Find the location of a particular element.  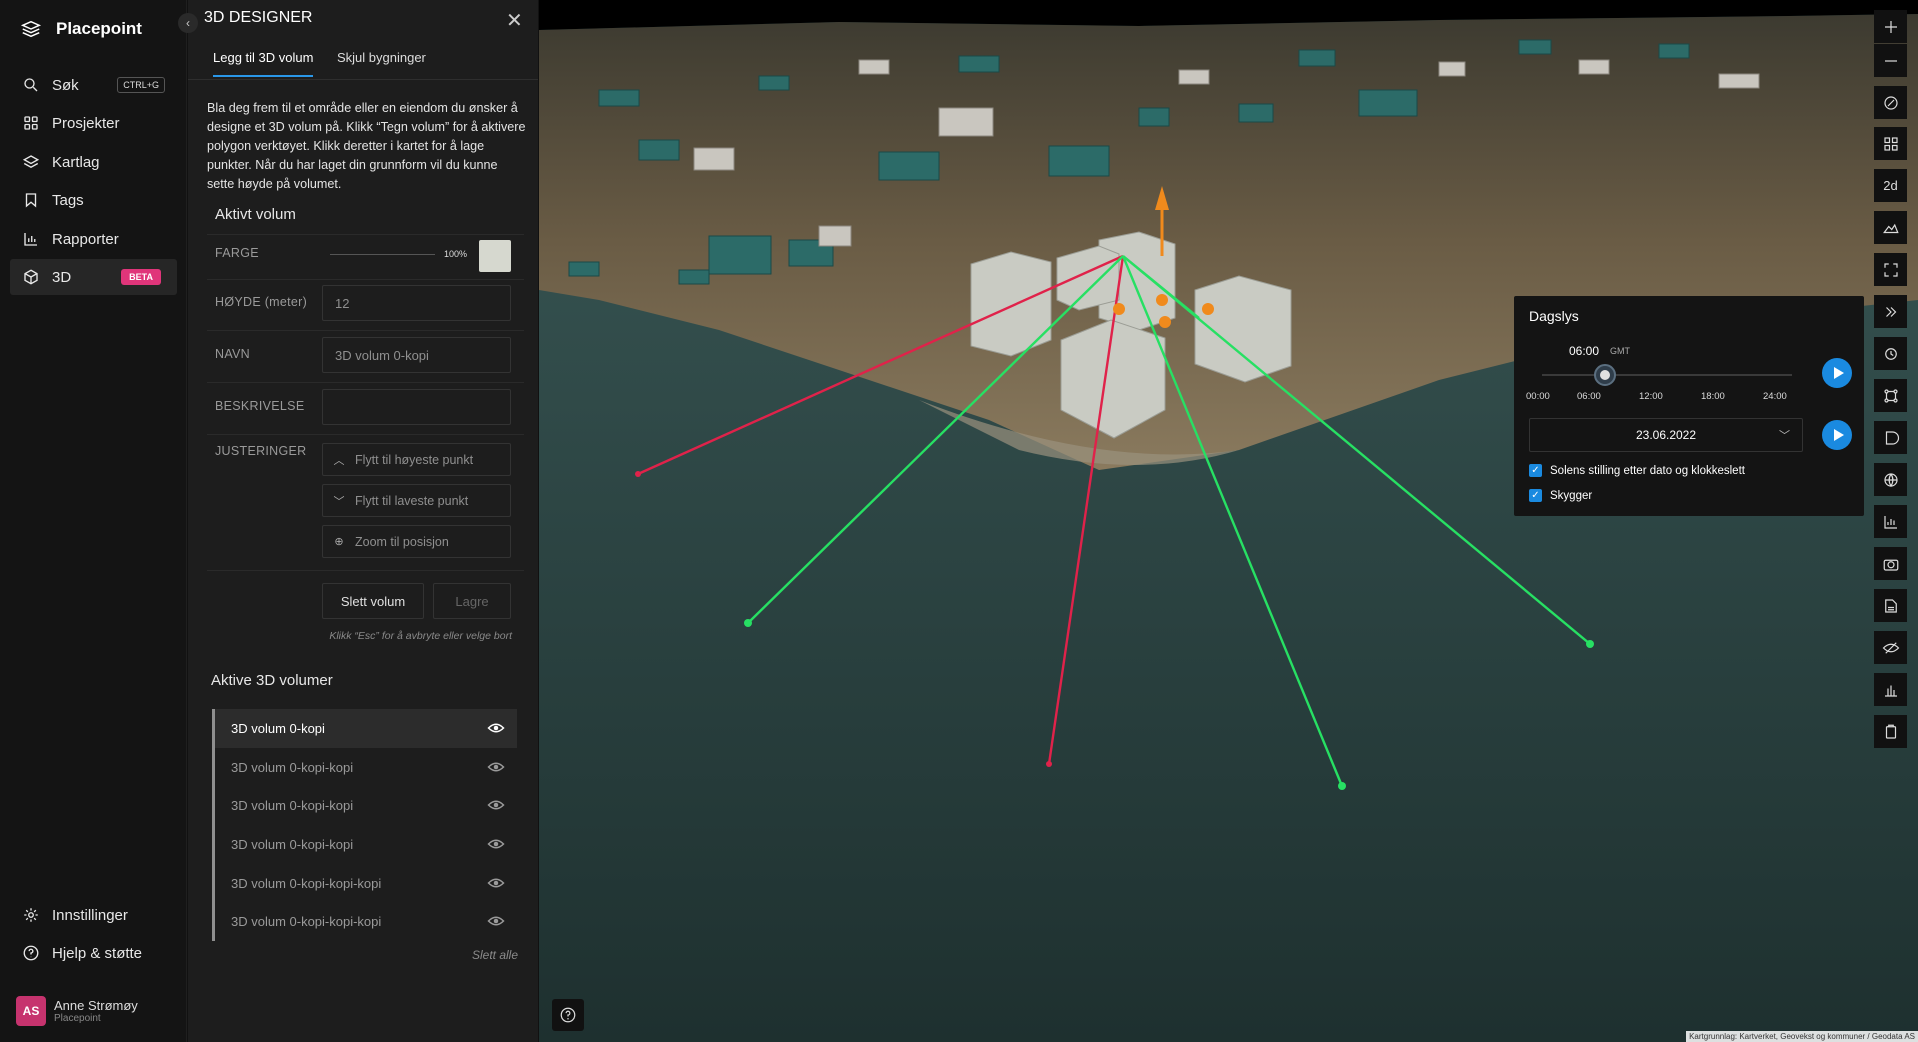

chart-icon is located at coordinates (1890, 521).